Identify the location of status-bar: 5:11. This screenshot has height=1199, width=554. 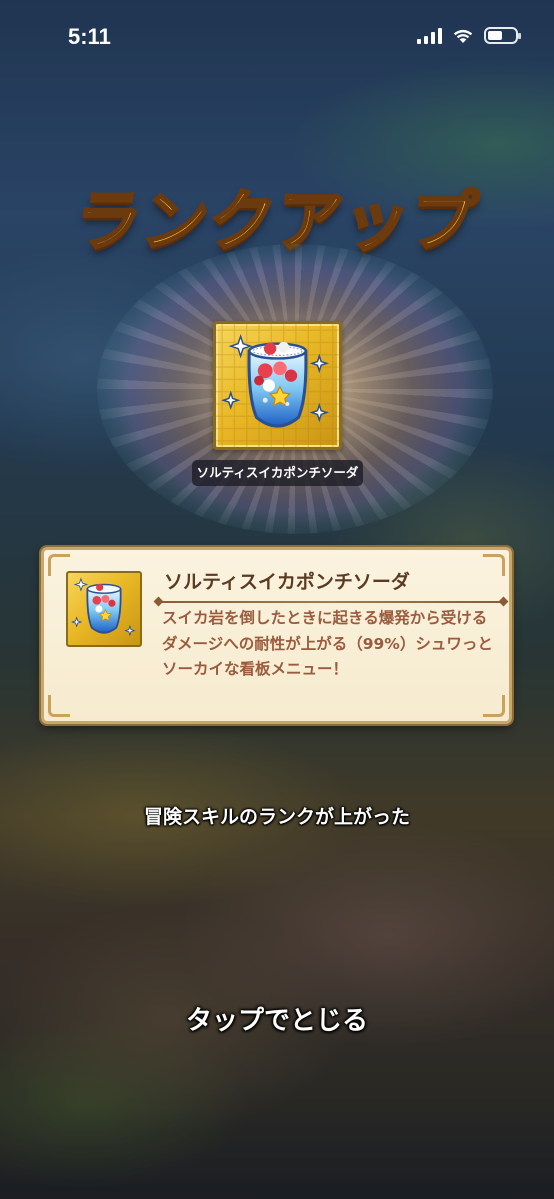
(277, 36).